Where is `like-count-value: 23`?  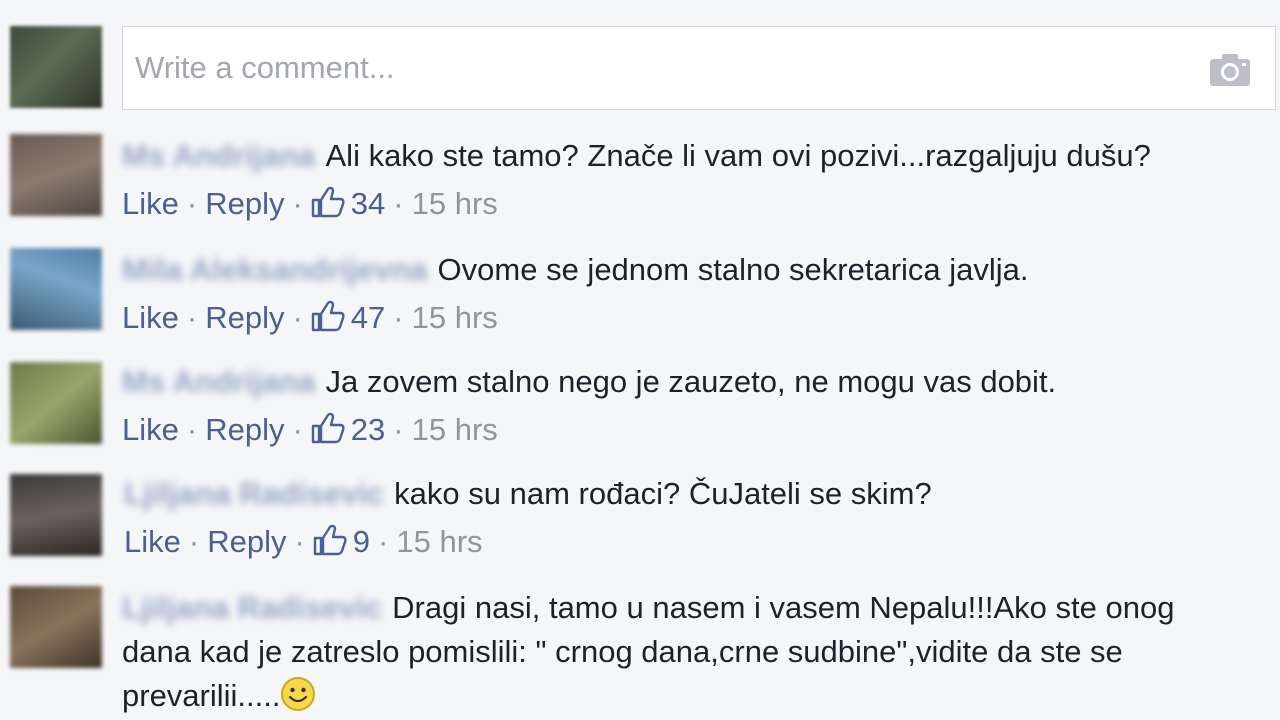
like-count-value: 23 is located at coordinates (368, 429).